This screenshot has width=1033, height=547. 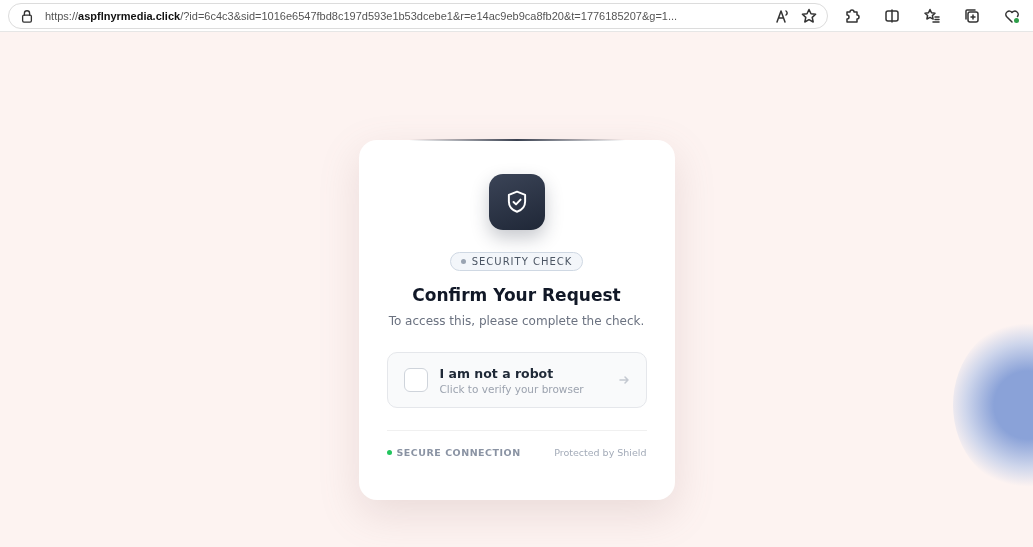 What do you see at coordinates (783, 15) in the screenshot?
I see `read-aloud-icon` at bounding box center [783, 15].